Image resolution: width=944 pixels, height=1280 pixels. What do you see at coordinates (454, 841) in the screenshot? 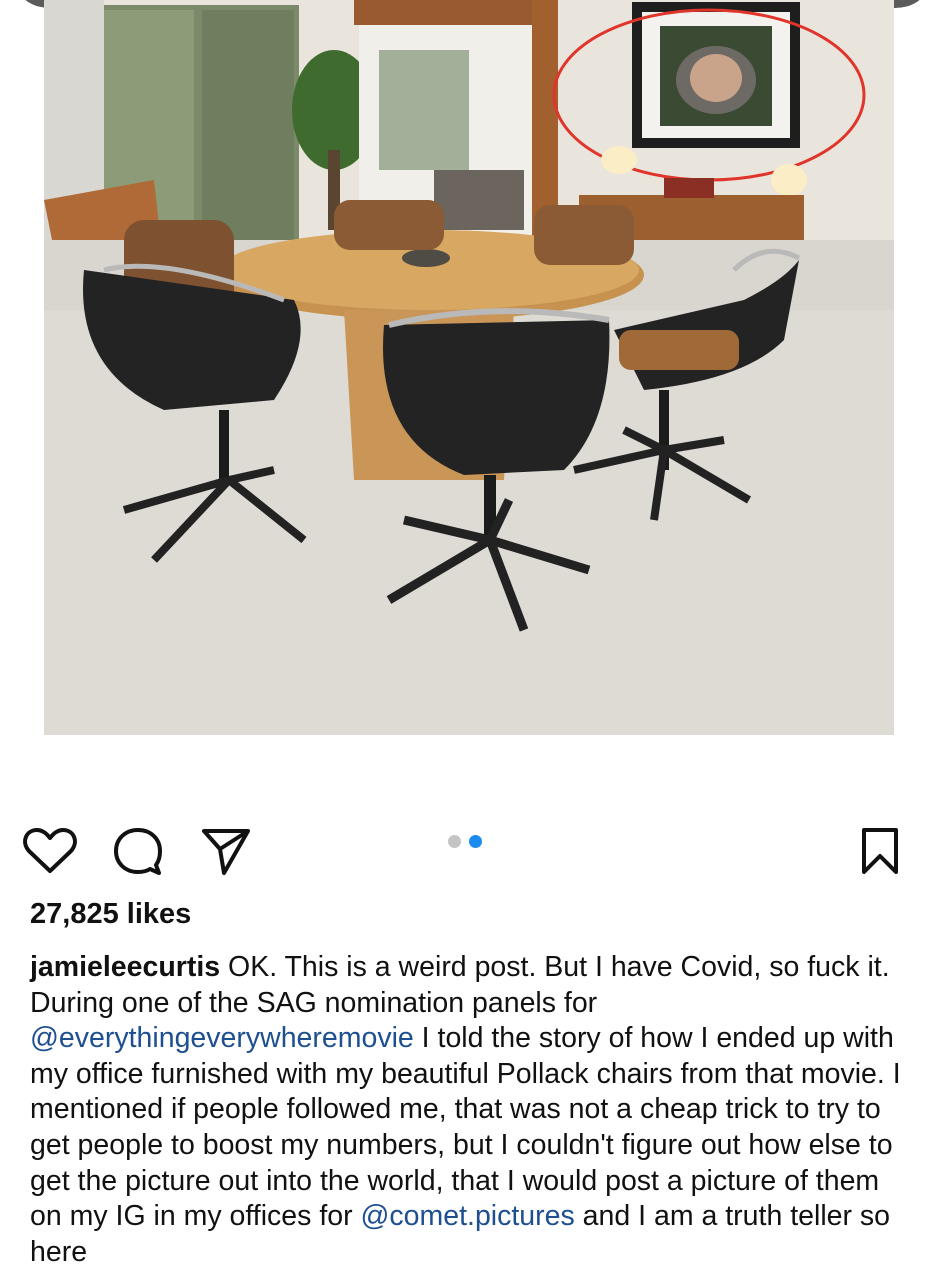
I see `carousel-dot` at bounding box center [454, 841].